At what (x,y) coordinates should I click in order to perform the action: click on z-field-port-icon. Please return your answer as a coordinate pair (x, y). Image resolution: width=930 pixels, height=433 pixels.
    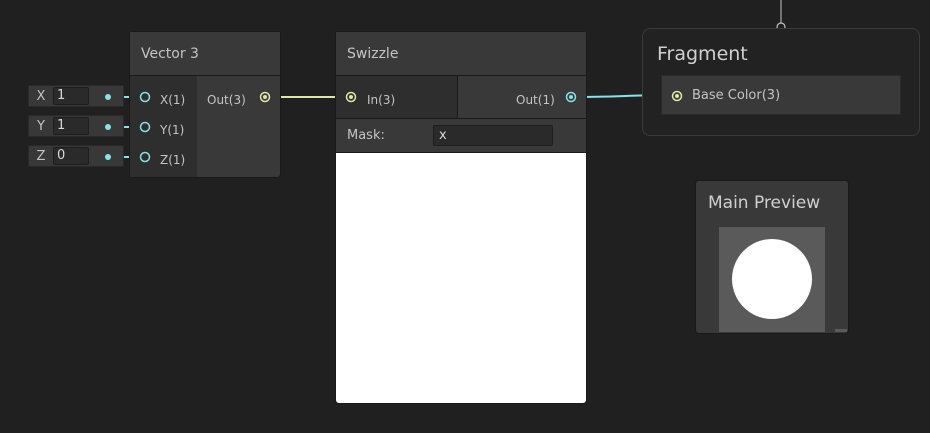
    Looking at the image, I should click on (106, 156).